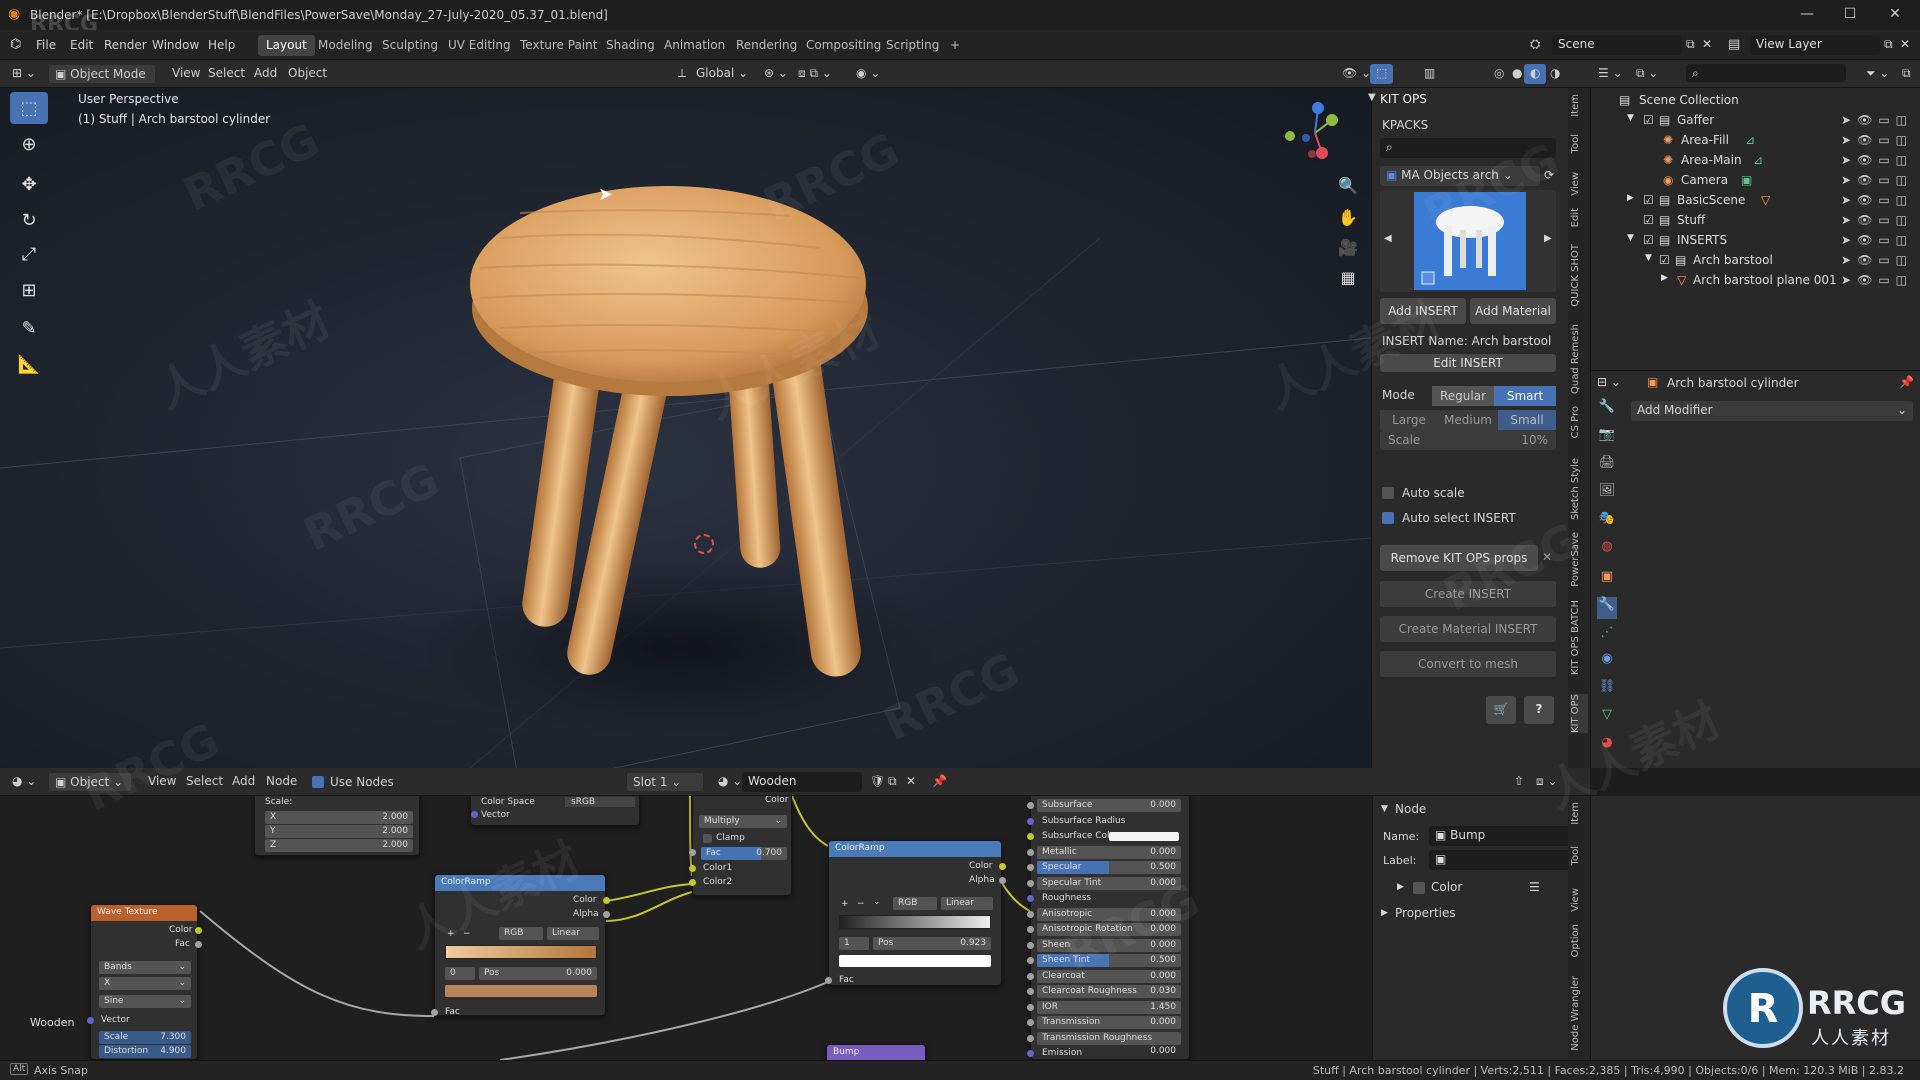 This screenshot has height=1080, width=1920. What do you see at coordinates (692, 852) in the screenshot?
I see `fac-socket` at bounding box center [692, 852].